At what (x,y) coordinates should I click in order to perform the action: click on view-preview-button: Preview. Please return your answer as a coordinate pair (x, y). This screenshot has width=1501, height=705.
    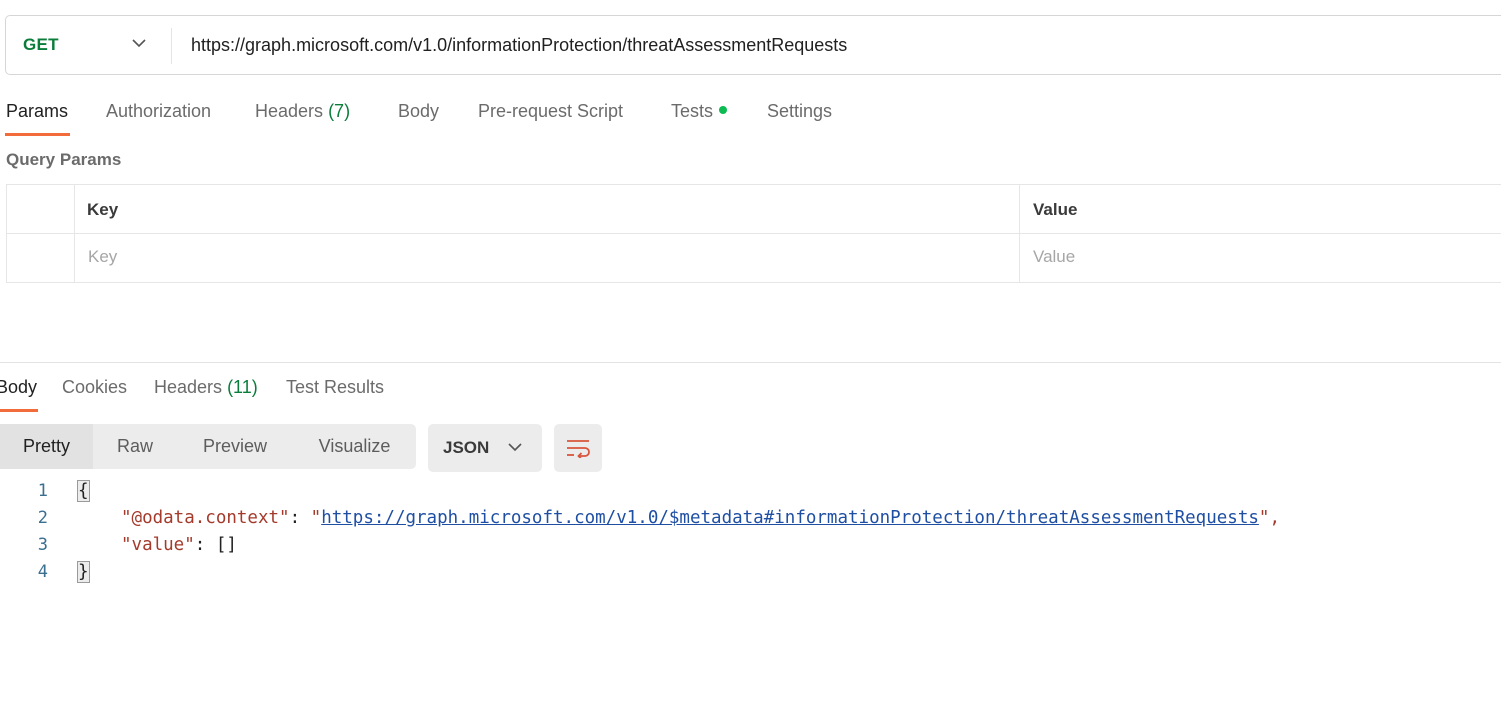
    Looking at the image, I should click on (235, 446).